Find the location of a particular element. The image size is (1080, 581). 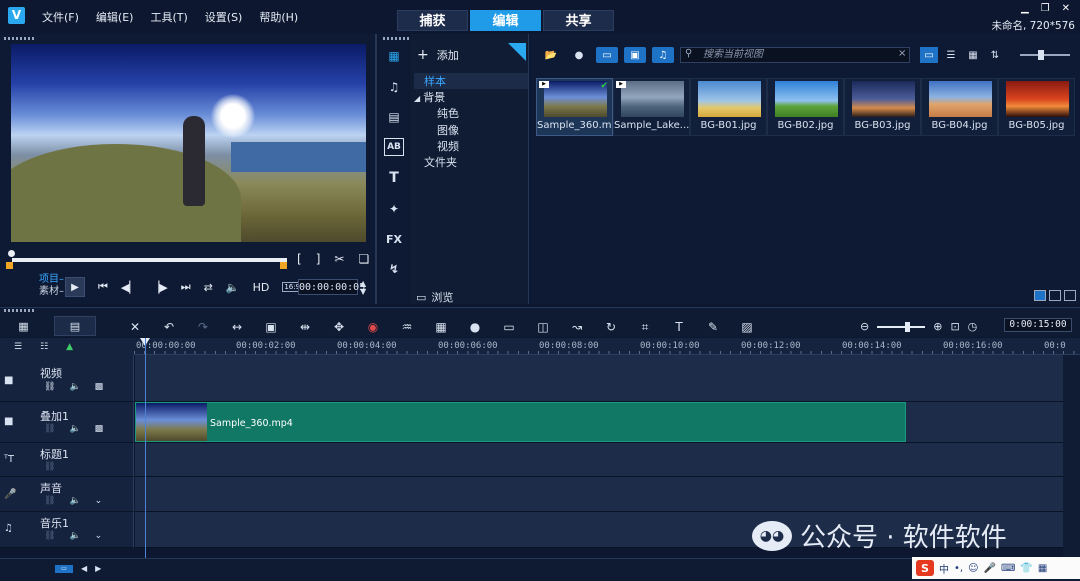

trim-start-marker is located at coordinates (9, 265).